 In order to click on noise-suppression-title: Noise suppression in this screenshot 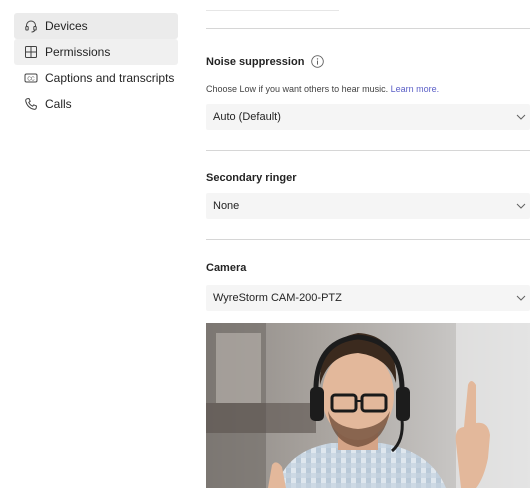, I will do `click(255, 61)`.